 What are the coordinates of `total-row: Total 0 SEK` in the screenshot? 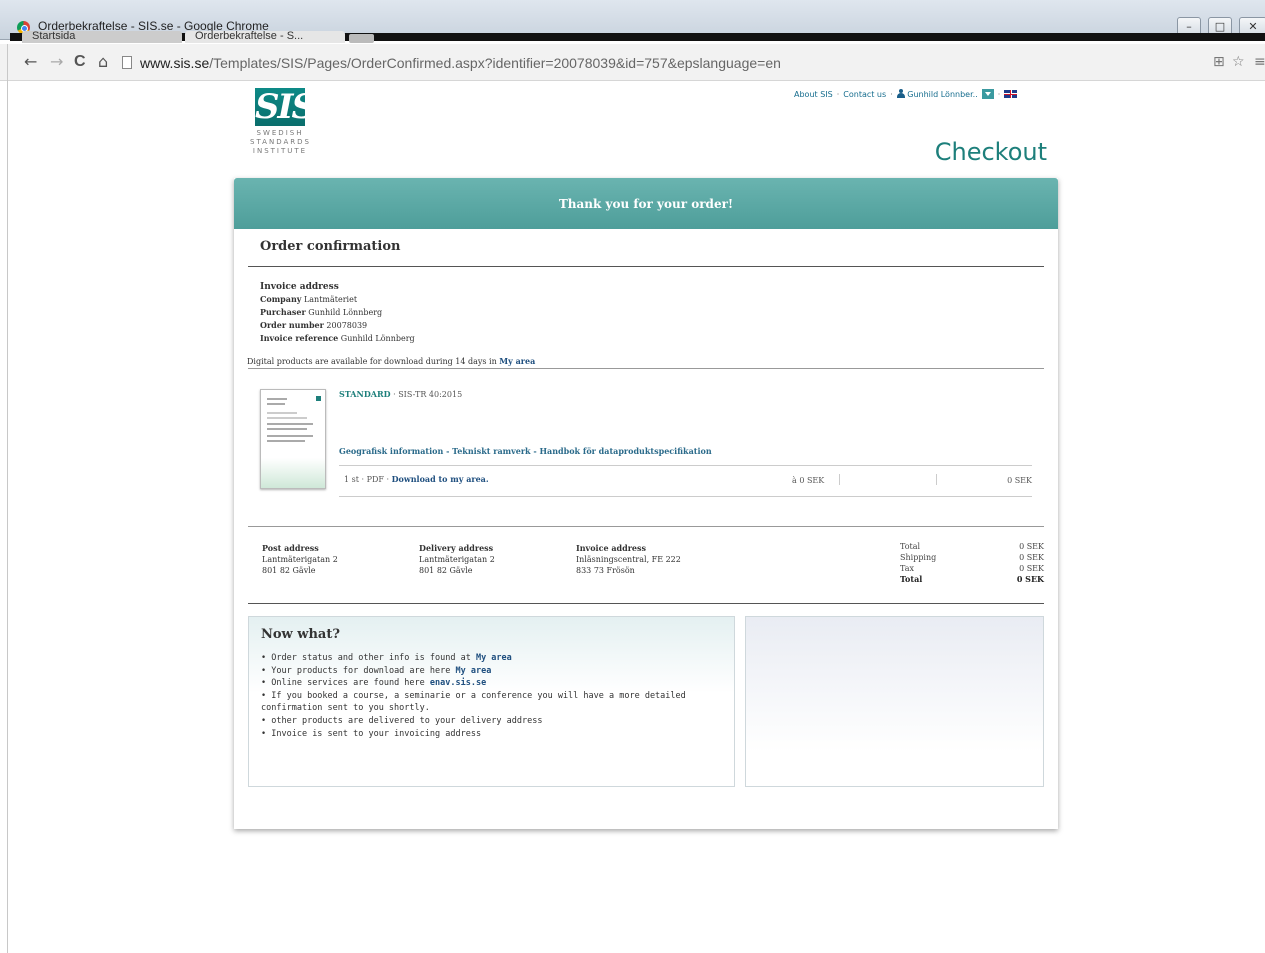 It's located at (972, 546).